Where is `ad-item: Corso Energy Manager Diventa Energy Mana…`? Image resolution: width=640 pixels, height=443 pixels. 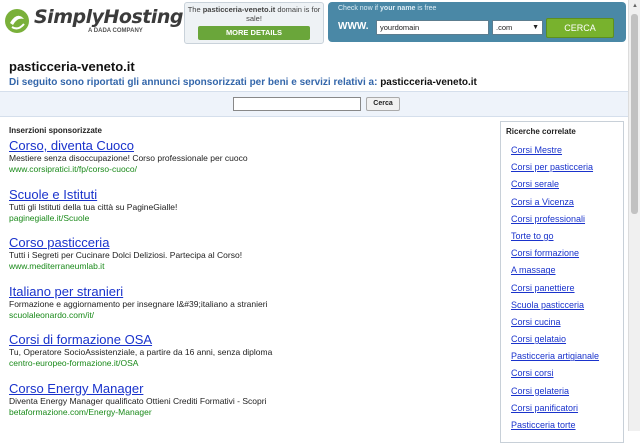 ad-item: Corso Energy Manager Diventa Energy Mana… is located at coordinates (249, 405).